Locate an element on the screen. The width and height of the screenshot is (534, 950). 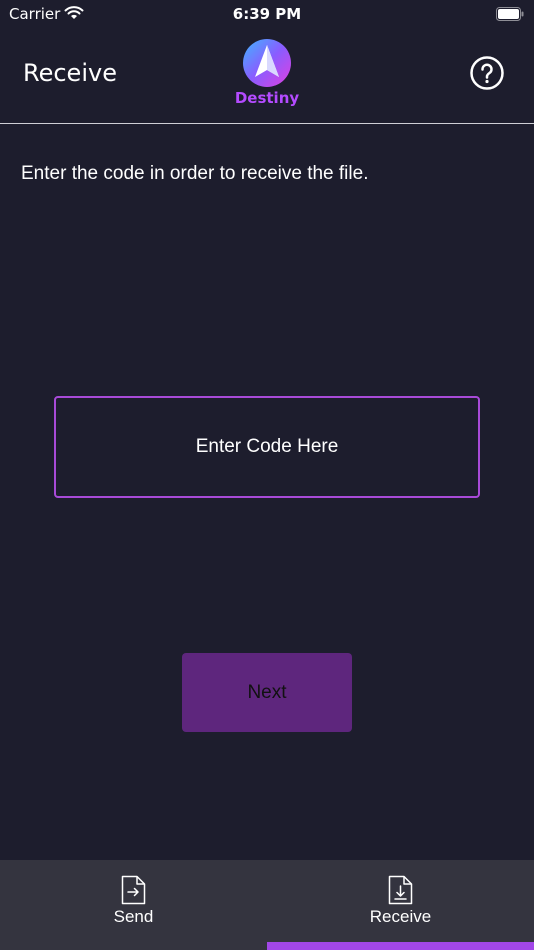
navigation-header: Receive Destiny is located at coordinates (267, 76).